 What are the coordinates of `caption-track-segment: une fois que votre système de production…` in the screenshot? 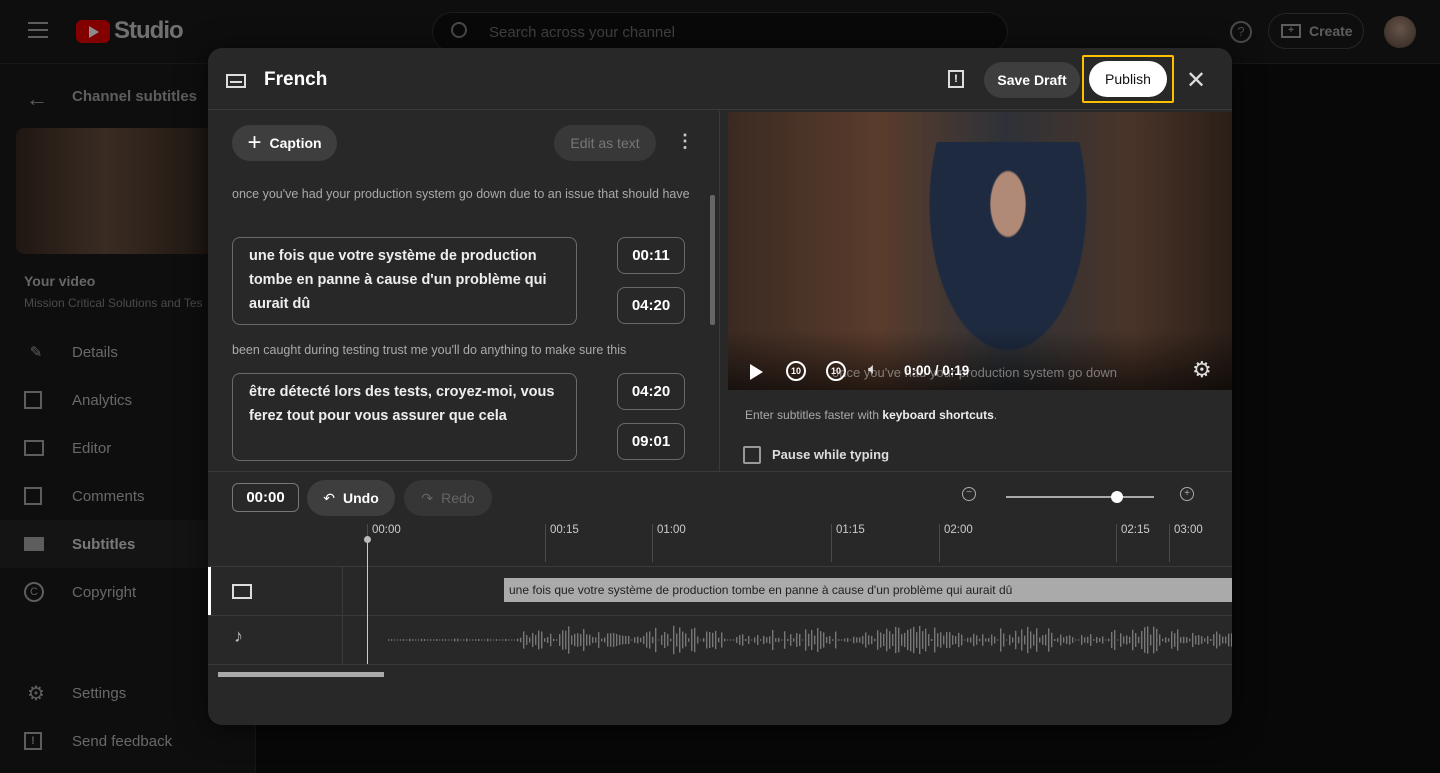 It's located at (868, 590).